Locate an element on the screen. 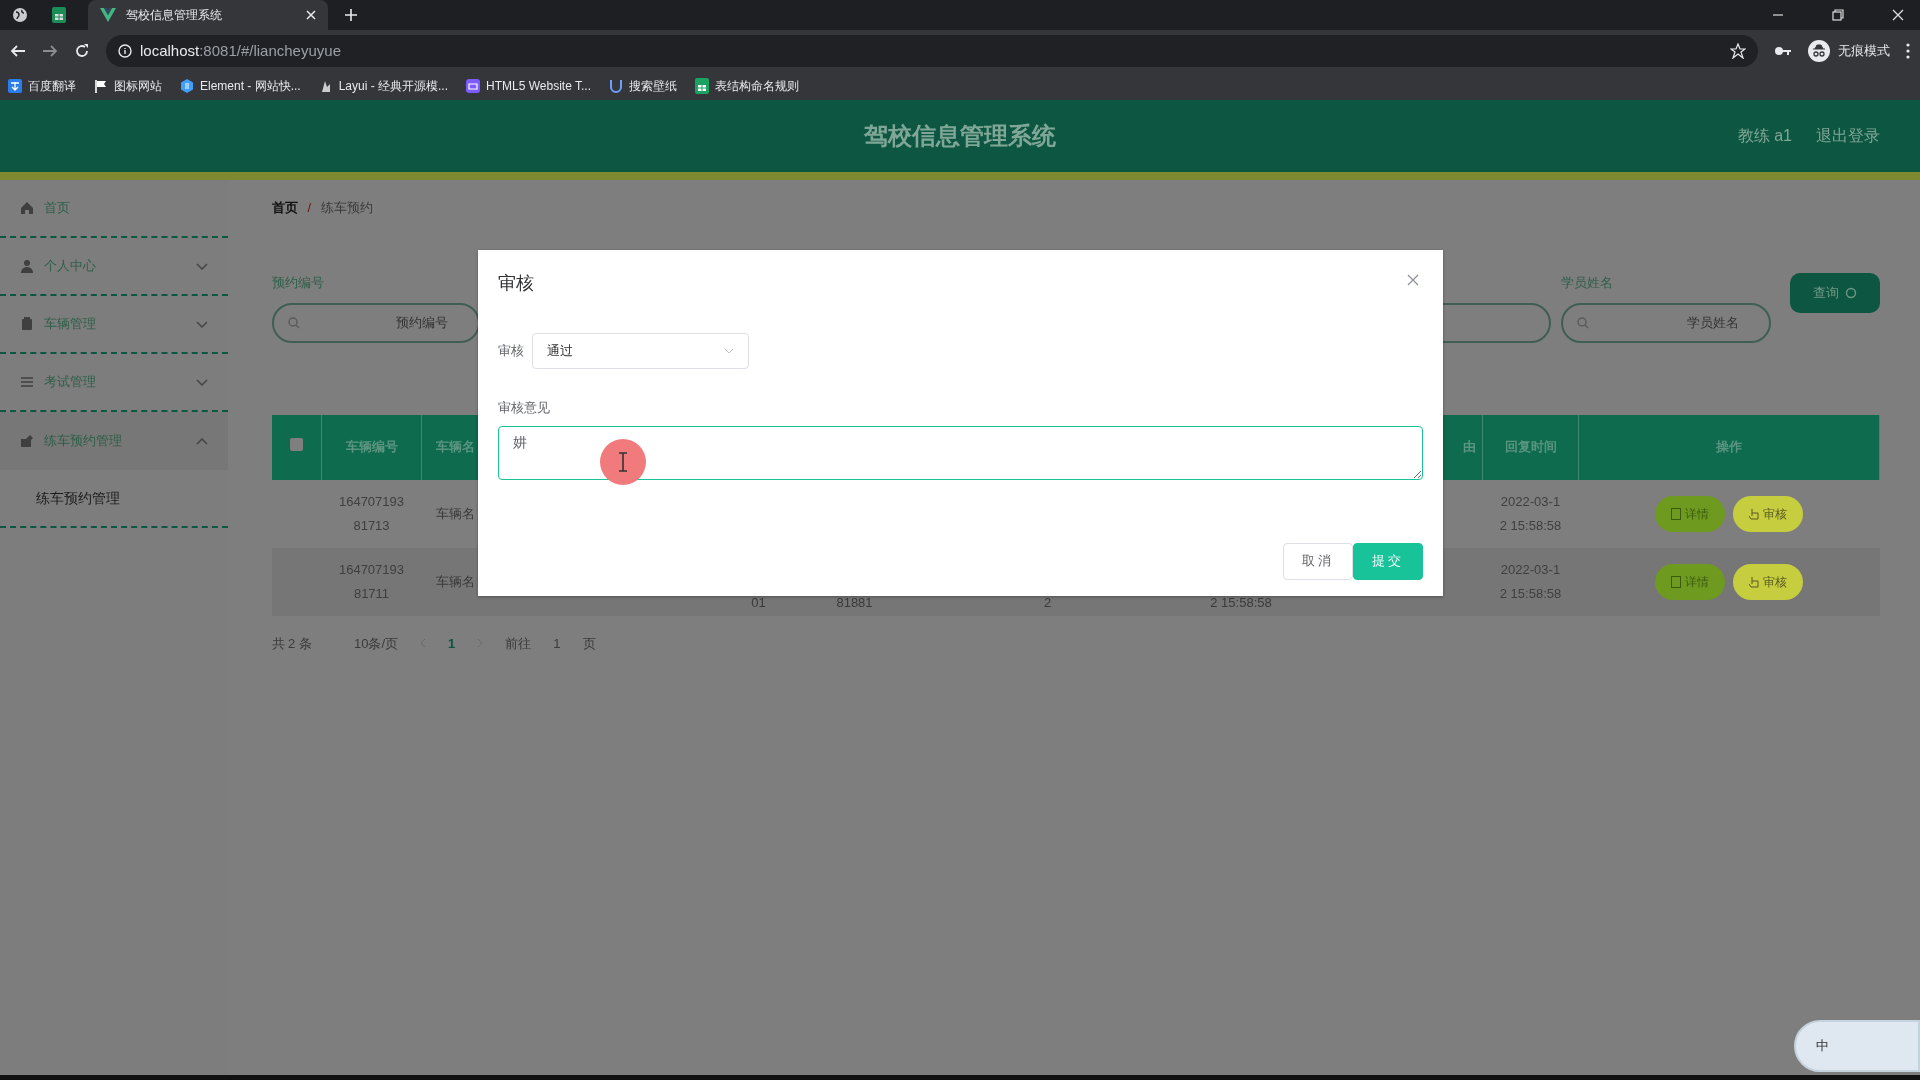 This screenshot has width=1920, height=1080. column-header: 车辆编号 is located at coordinates (371, 447).